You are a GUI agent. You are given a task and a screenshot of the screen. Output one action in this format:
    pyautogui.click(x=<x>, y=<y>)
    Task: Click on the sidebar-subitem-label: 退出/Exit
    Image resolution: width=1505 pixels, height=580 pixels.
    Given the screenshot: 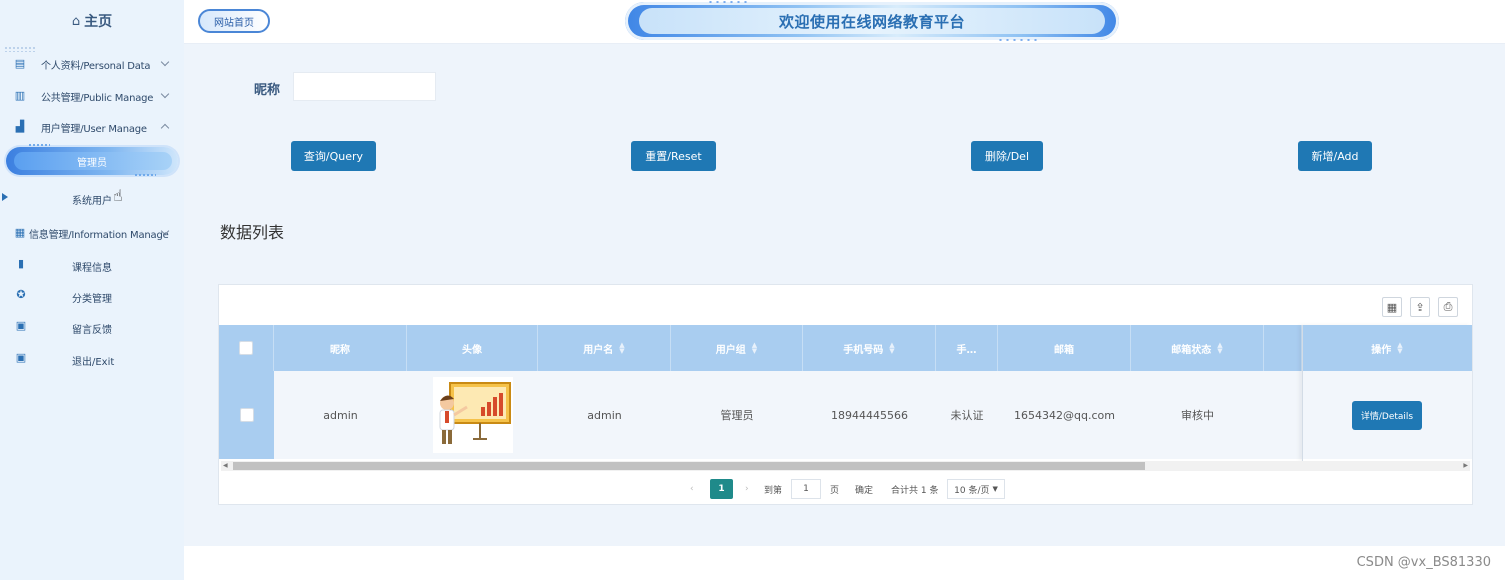 What is the action you would take?
    pyautogui.click(x=93, y=362)
    